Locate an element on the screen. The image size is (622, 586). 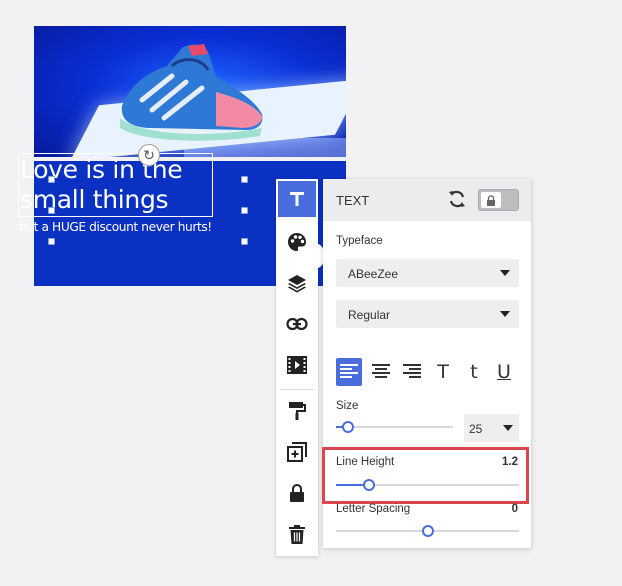
lock-toggle is located at coordinates (498, 200).